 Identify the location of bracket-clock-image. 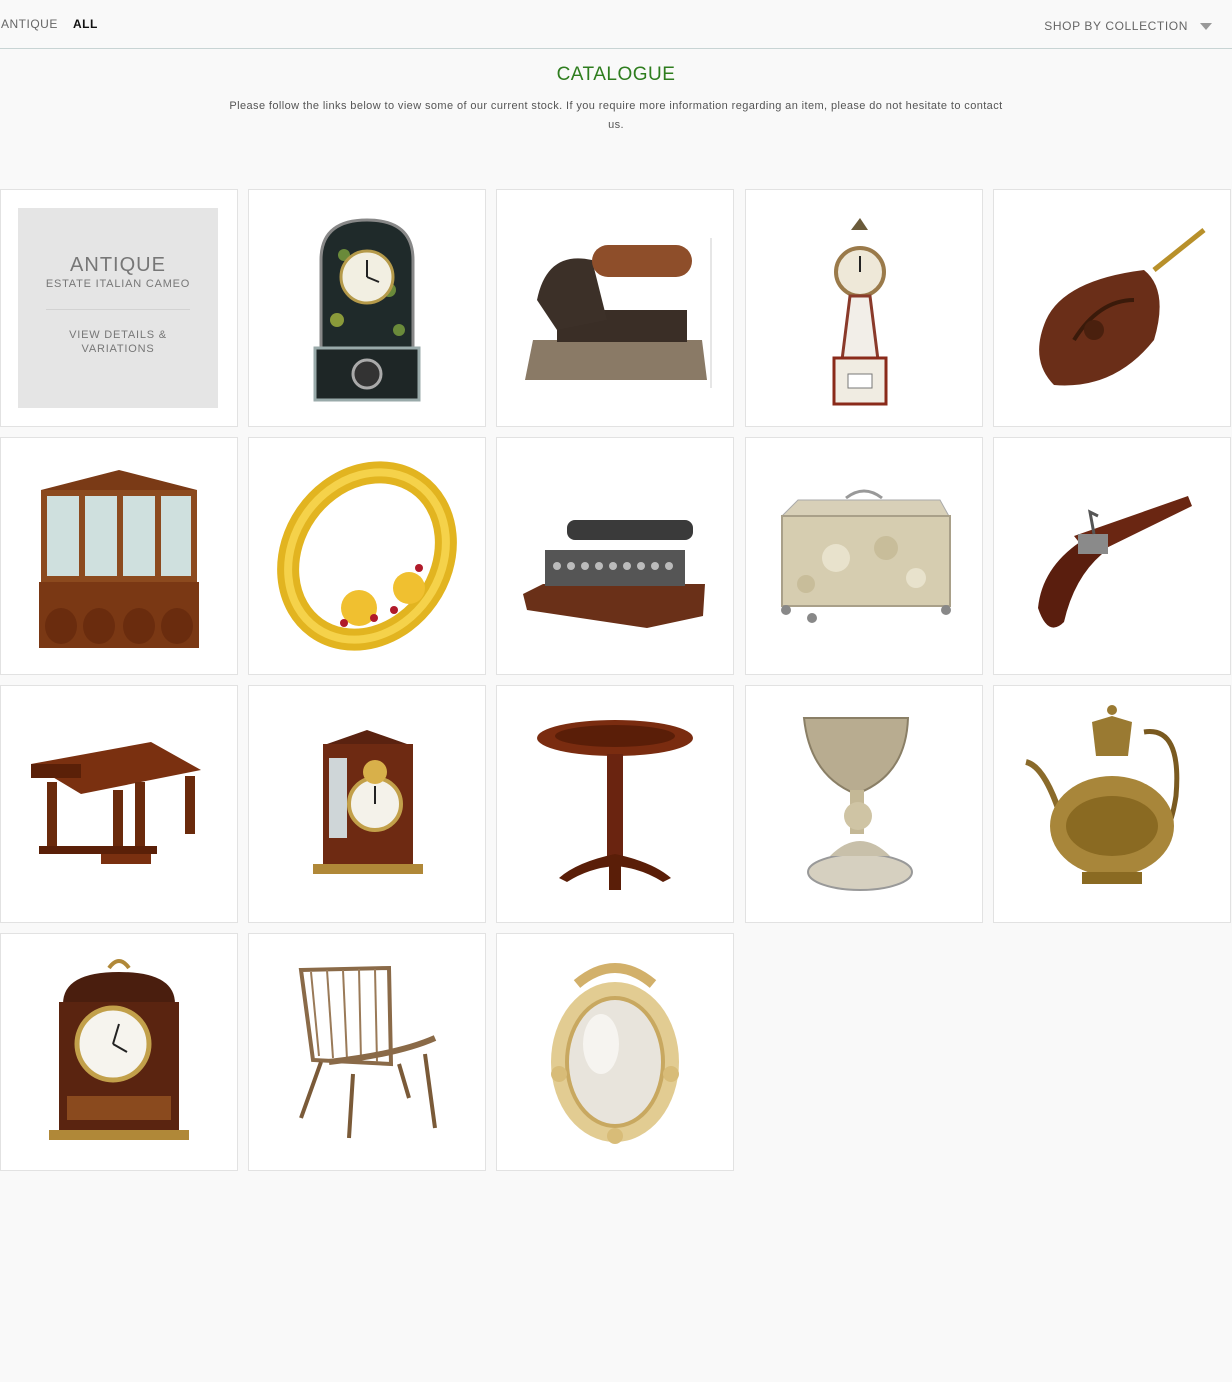
(368, 802).